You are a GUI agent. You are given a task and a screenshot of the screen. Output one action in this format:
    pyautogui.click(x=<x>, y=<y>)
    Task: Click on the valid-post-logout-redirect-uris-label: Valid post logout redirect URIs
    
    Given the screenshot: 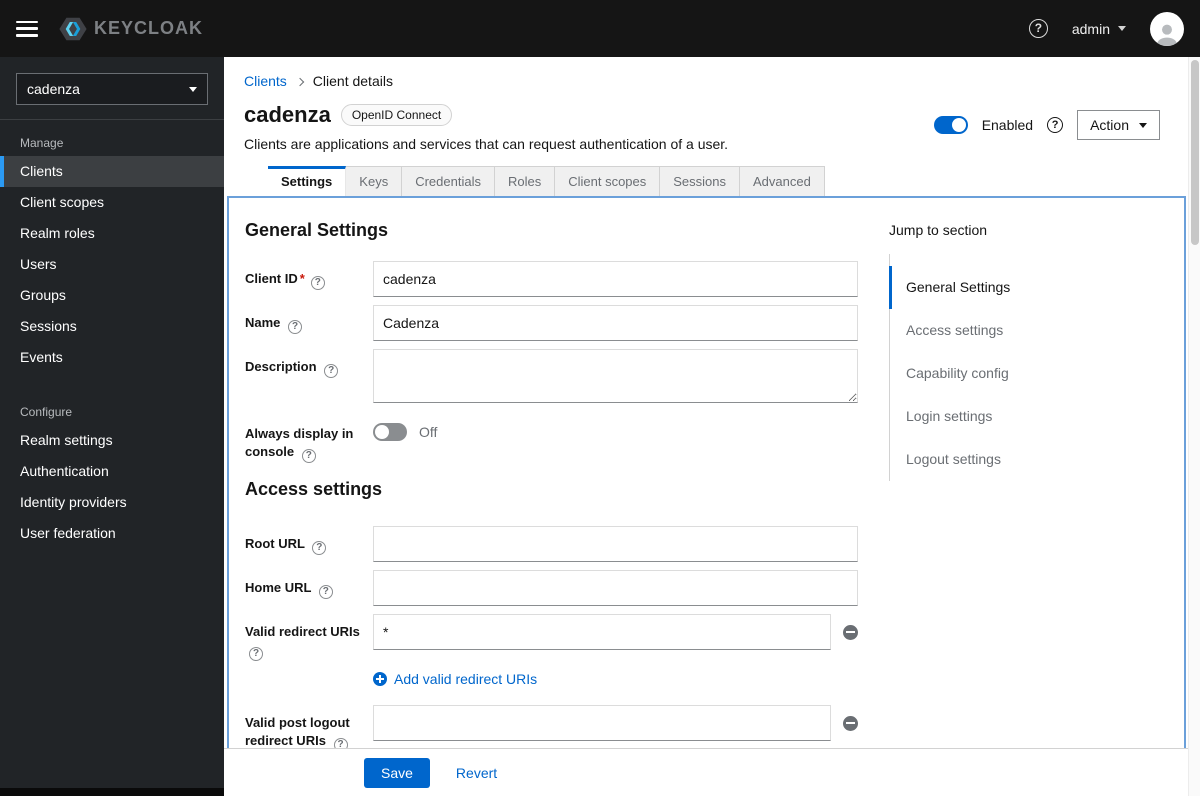 What is the action you would take?
    pyautogui.click(x=309, y=728)
    